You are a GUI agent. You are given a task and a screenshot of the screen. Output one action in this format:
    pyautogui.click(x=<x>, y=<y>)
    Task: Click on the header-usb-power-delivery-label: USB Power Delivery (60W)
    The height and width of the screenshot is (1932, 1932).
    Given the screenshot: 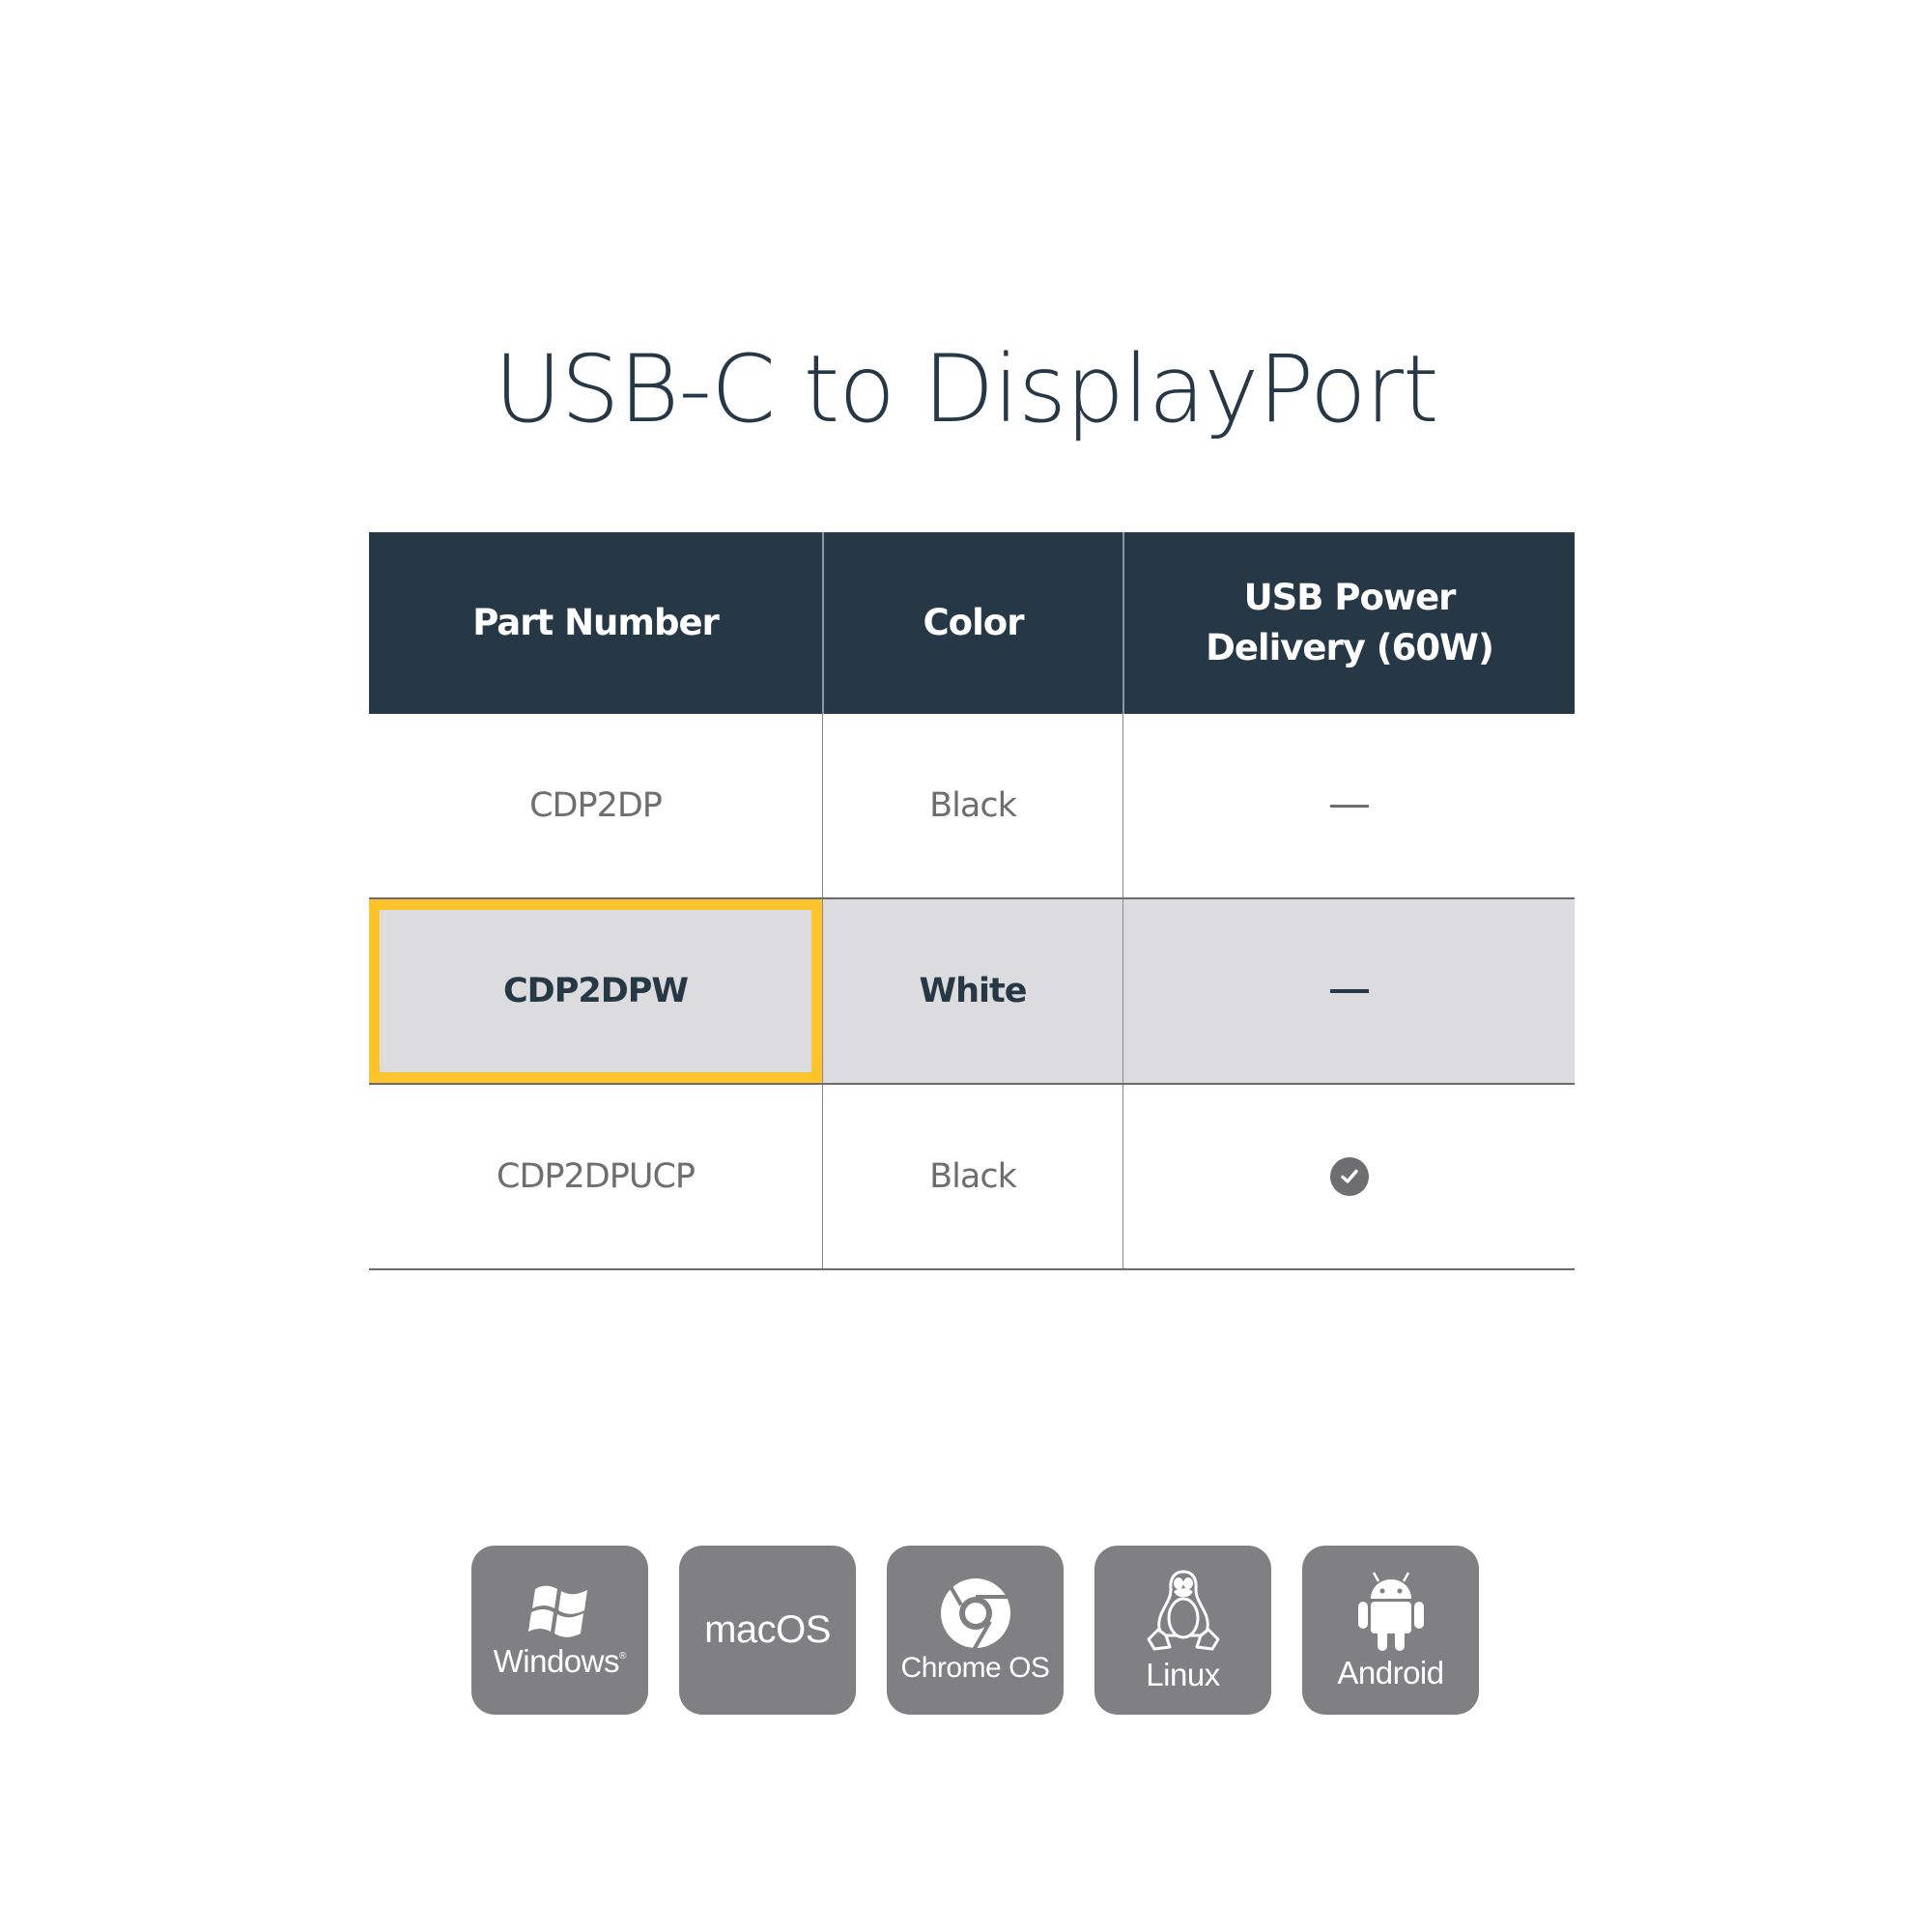 What is the action you would take?
    pyautogui.click(x=1350, y=622)
    